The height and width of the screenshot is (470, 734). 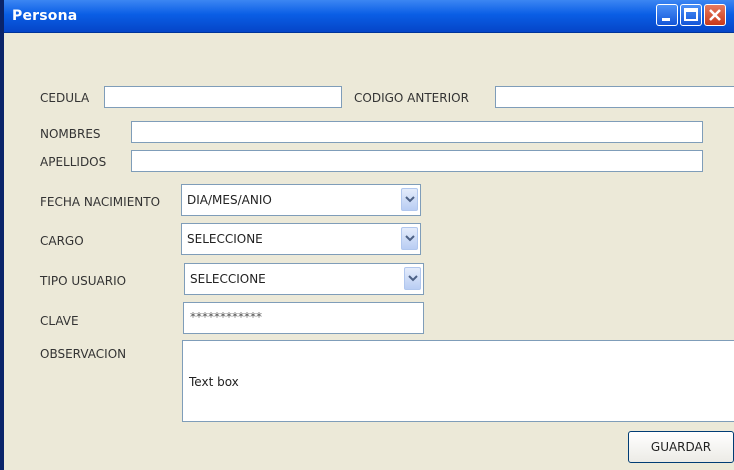 I want to click on nombres-input, so click(x=417, y=132).